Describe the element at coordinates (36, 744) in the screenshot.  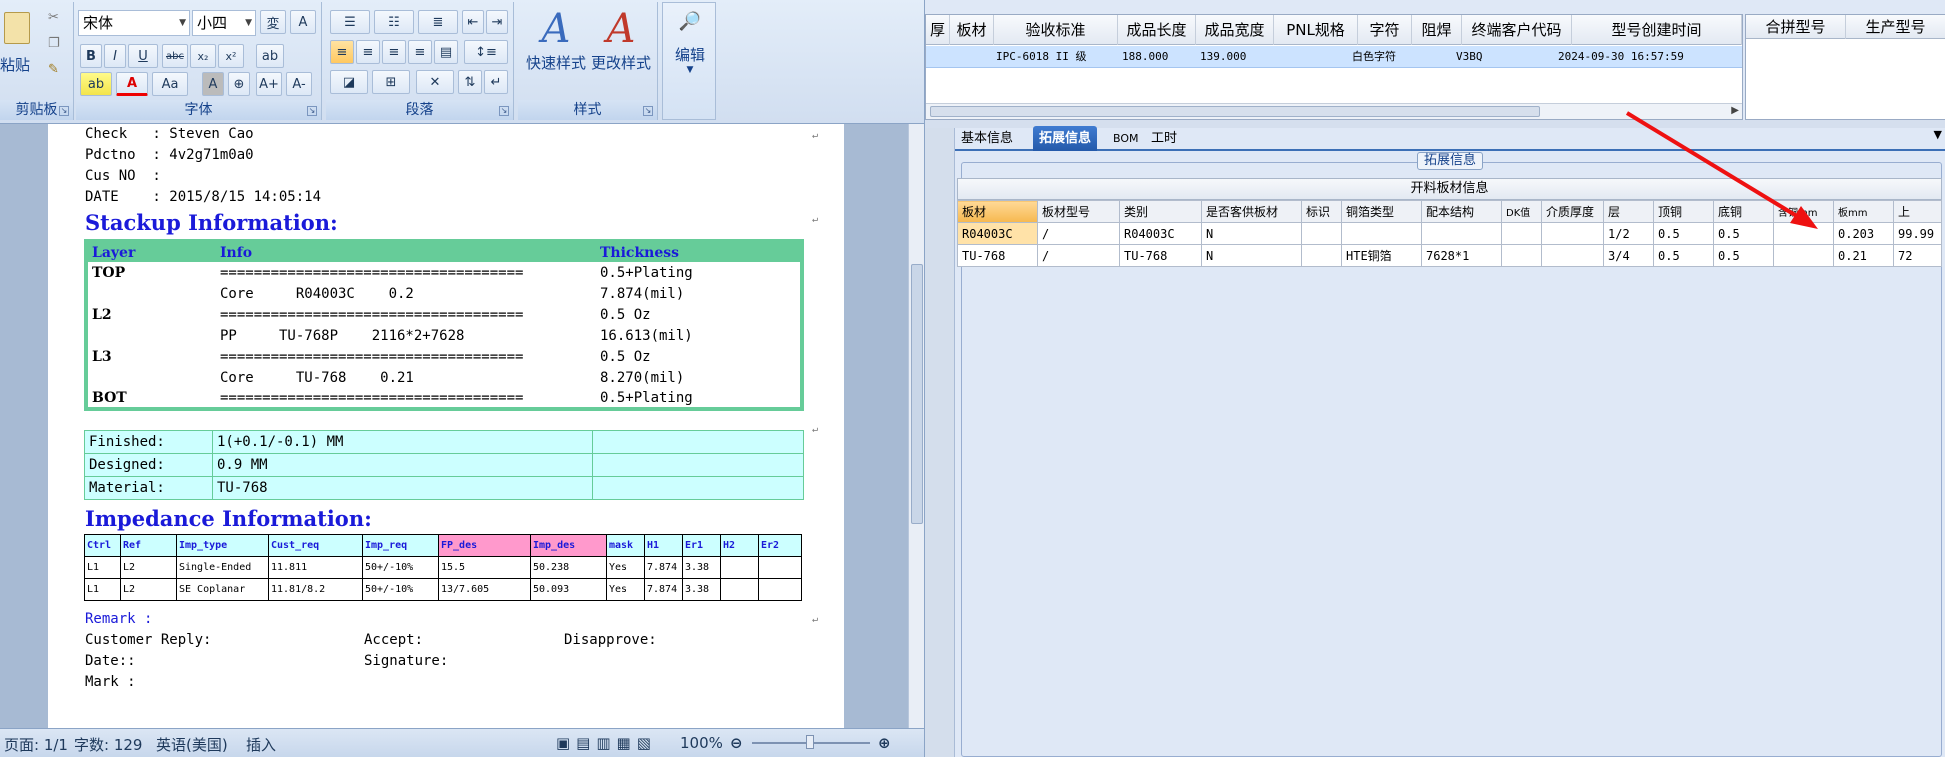
I see `page-count: 页面: 1/1` at that location.